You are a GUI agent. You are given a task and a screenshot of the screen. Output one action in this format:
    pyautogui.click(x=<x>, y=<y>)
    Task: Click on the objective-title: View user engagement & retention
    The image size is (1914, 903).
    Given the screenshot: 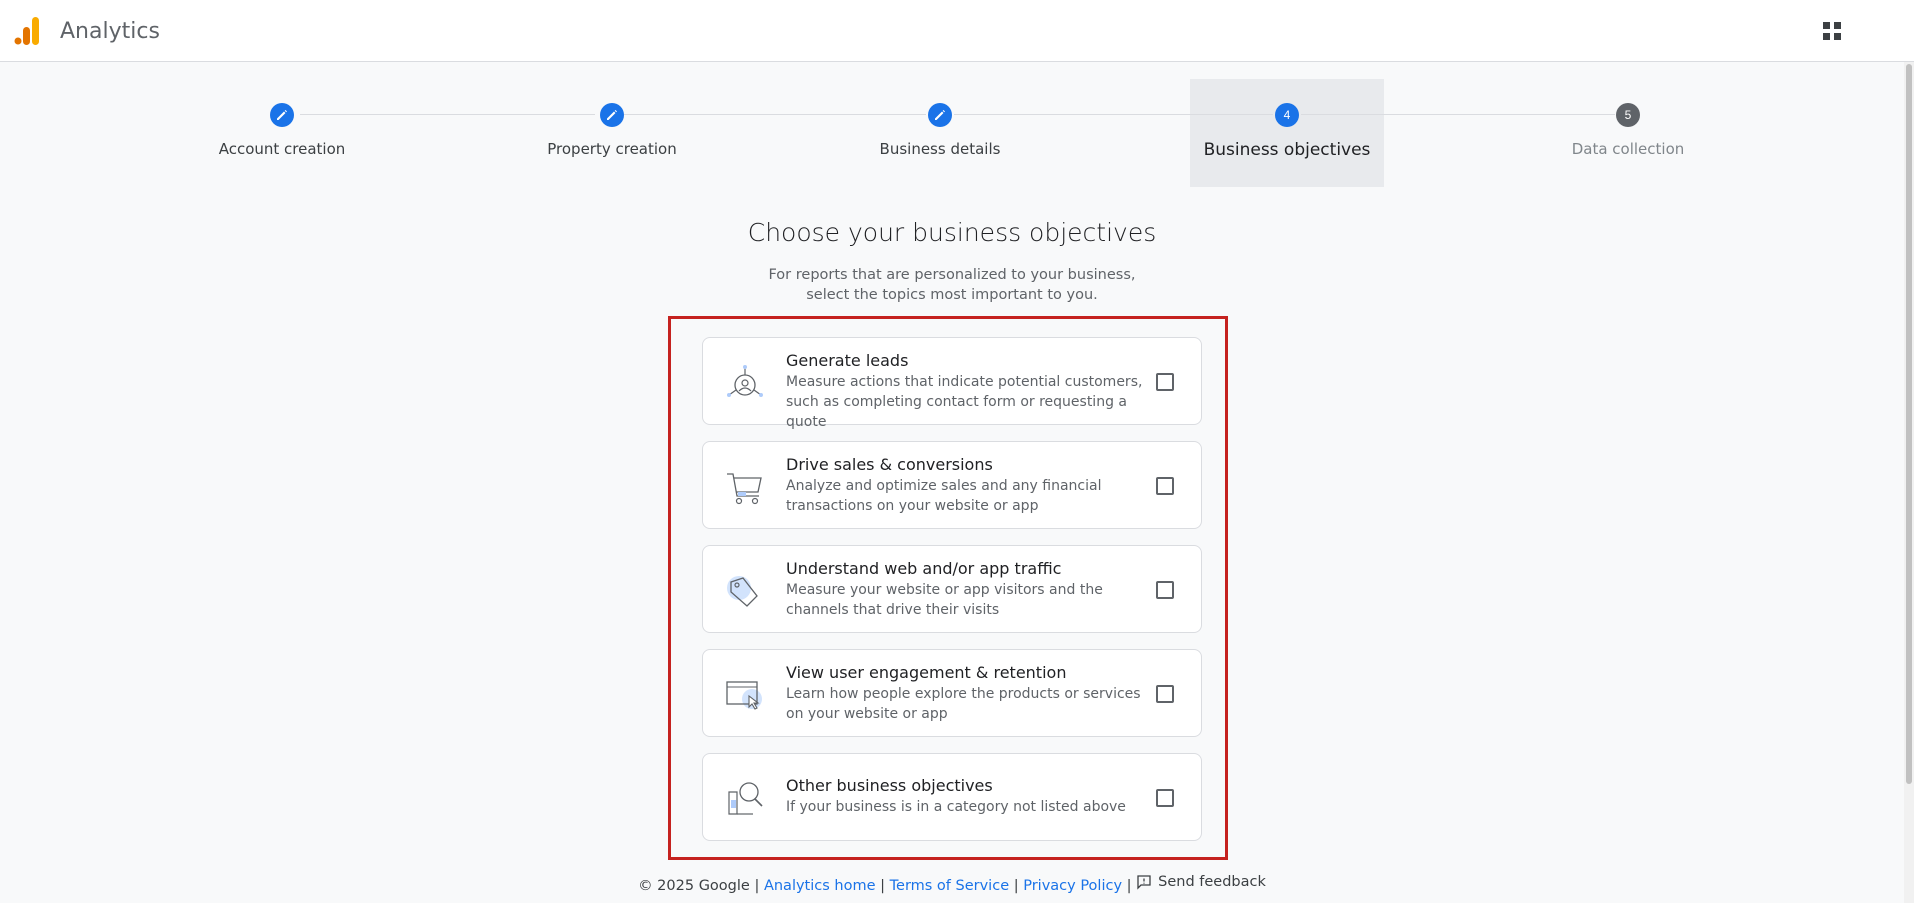 What is the action you would take?
    pyautogui.click(x=926, y=672)
    